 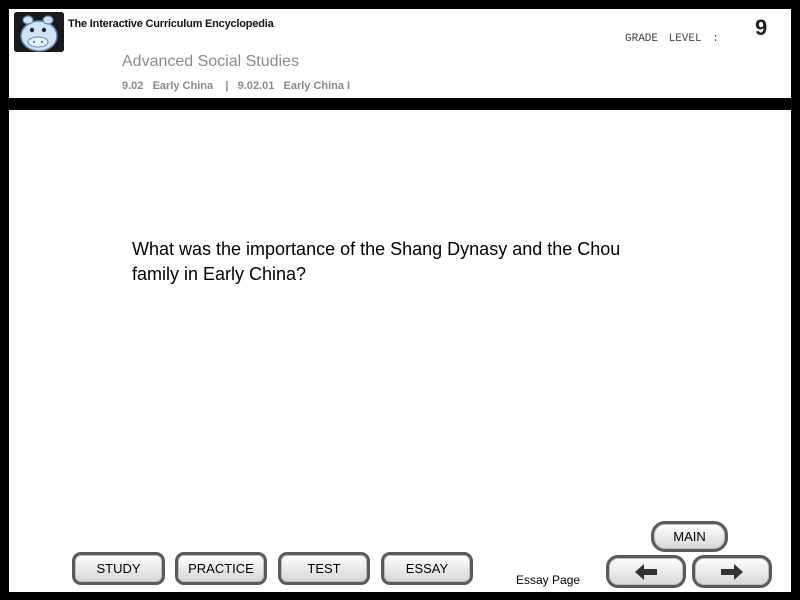 I want to click on main-button-label: MAIN, so click(x=689, y=536).